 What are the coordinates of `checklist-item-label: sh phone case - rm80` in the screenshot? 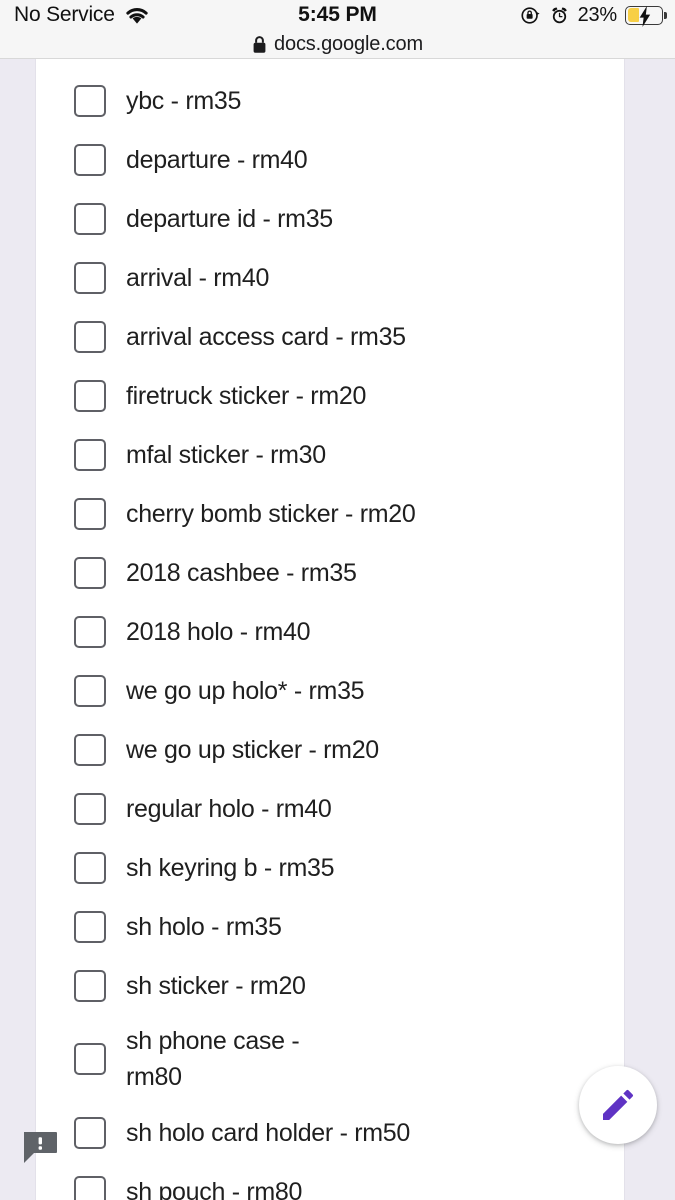 It's located at (213, 1059).